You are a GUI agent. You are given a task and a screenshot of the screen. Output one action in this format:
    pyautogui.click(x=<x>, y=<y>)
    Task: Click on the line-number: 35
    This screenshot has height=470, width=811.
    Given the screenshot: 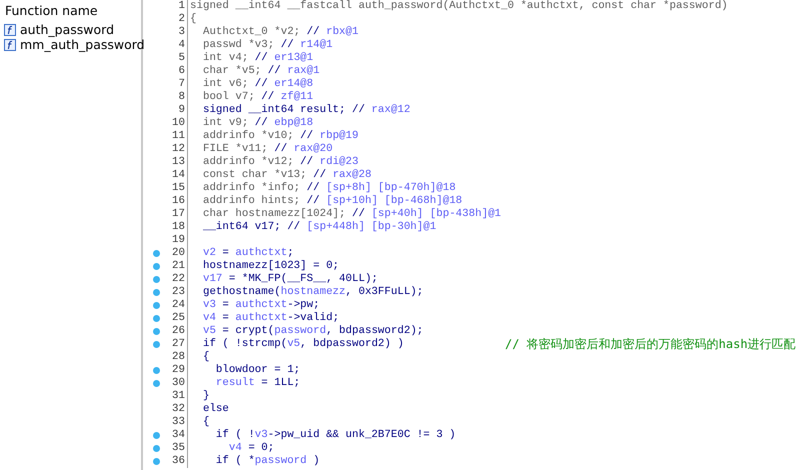 What is the action you would take?
    pyautogui.click(x=178, y=448)
    